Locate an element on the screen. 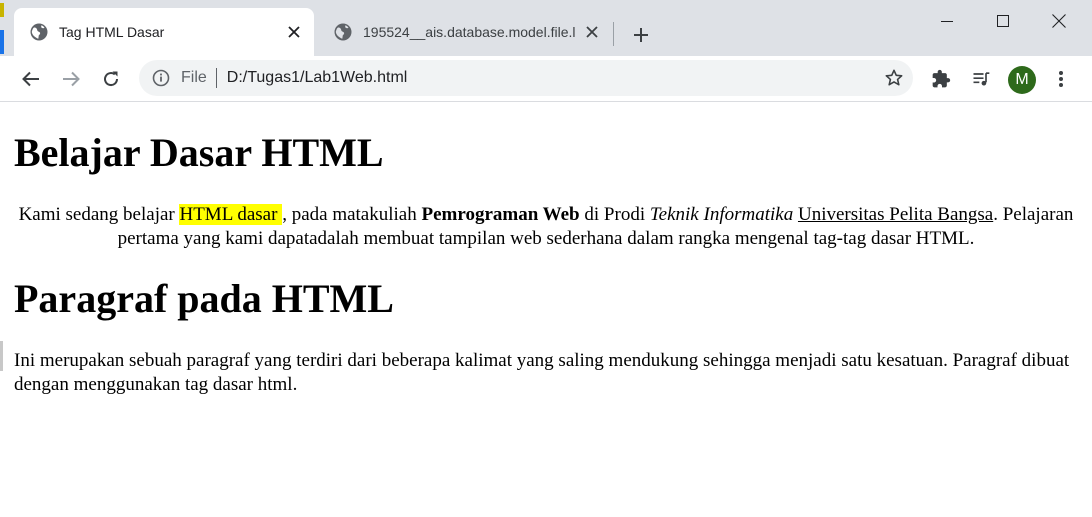 The height and width of the screenshot is (517, 1092). playlist-icon is located at coordinates (981, 79).